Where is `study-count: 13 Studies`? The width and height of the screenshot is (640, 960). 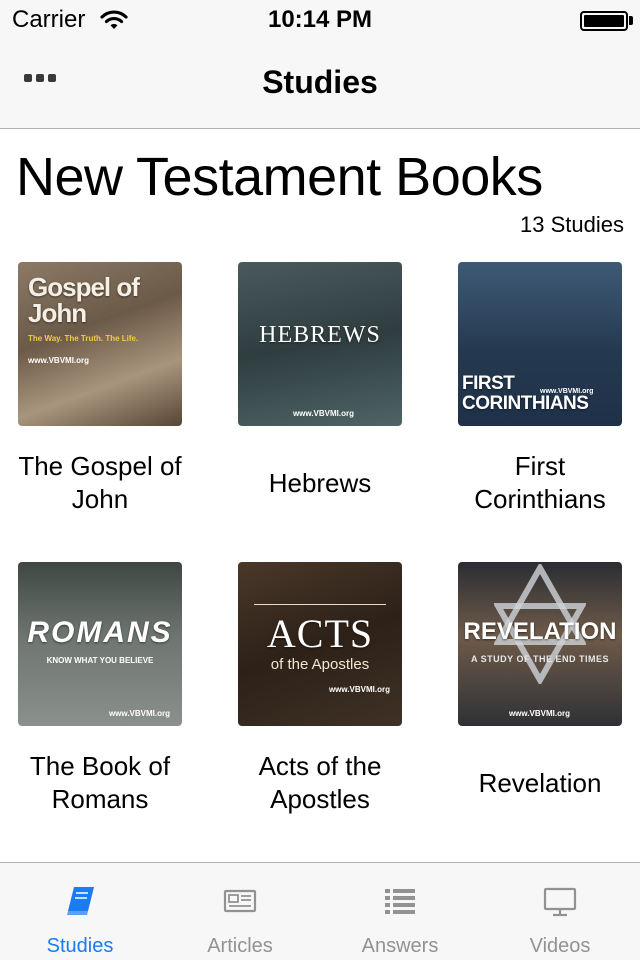 study-count: 13 Studies is located at coordinates (572, 224).